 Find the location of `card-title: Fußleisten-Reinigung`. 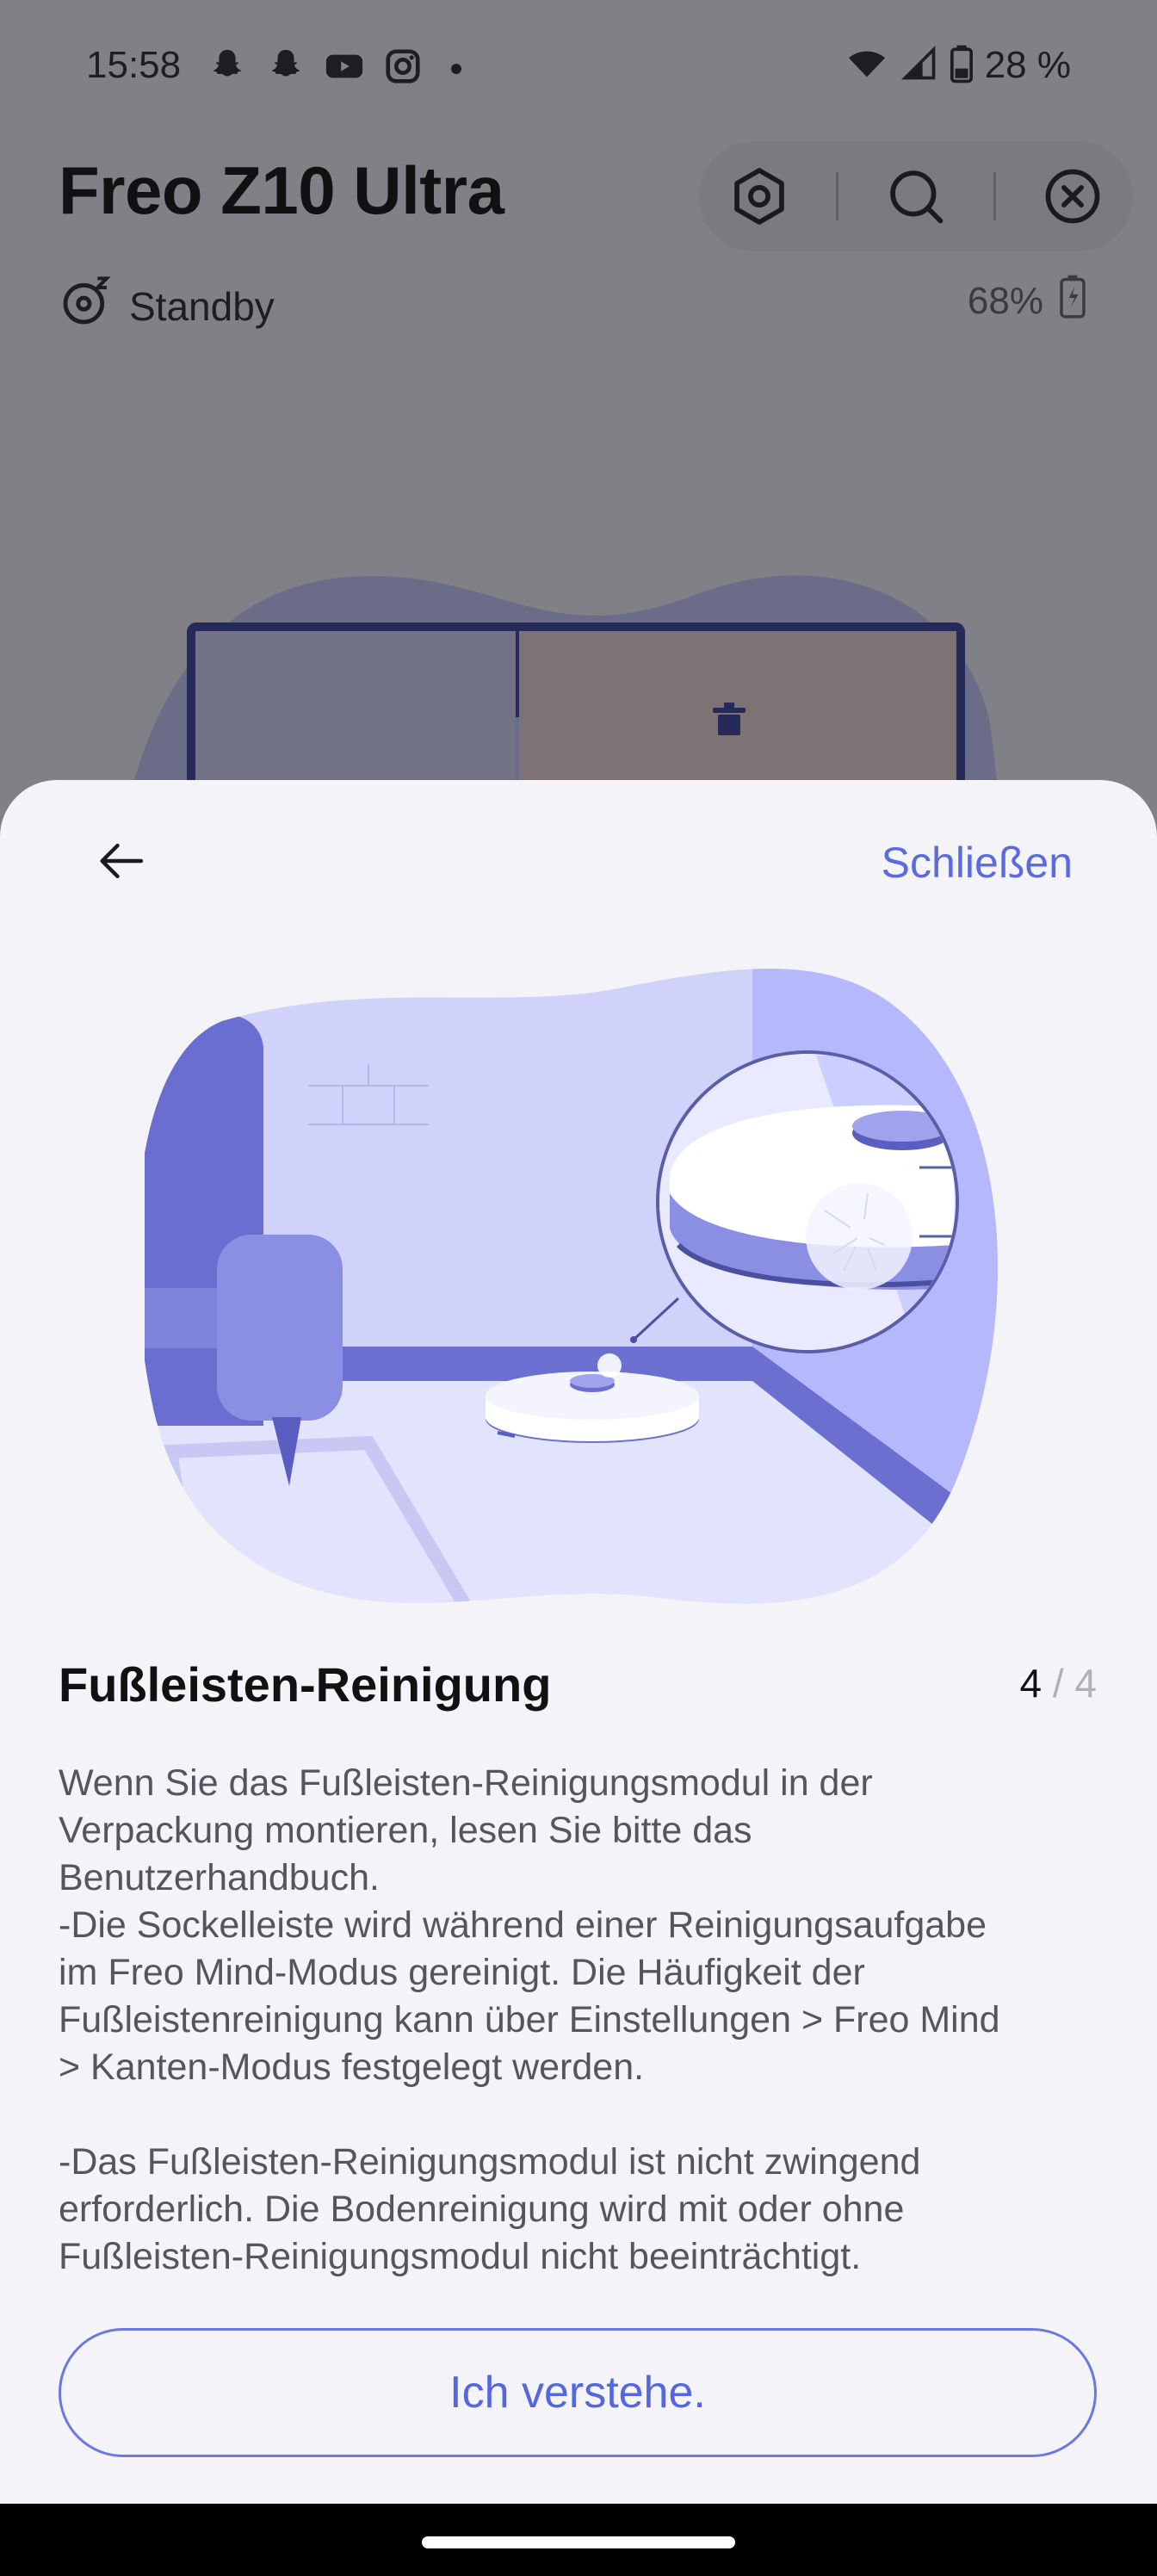

card-title: Fußleisten-Reinigung is located at coordinates (305, 1685).